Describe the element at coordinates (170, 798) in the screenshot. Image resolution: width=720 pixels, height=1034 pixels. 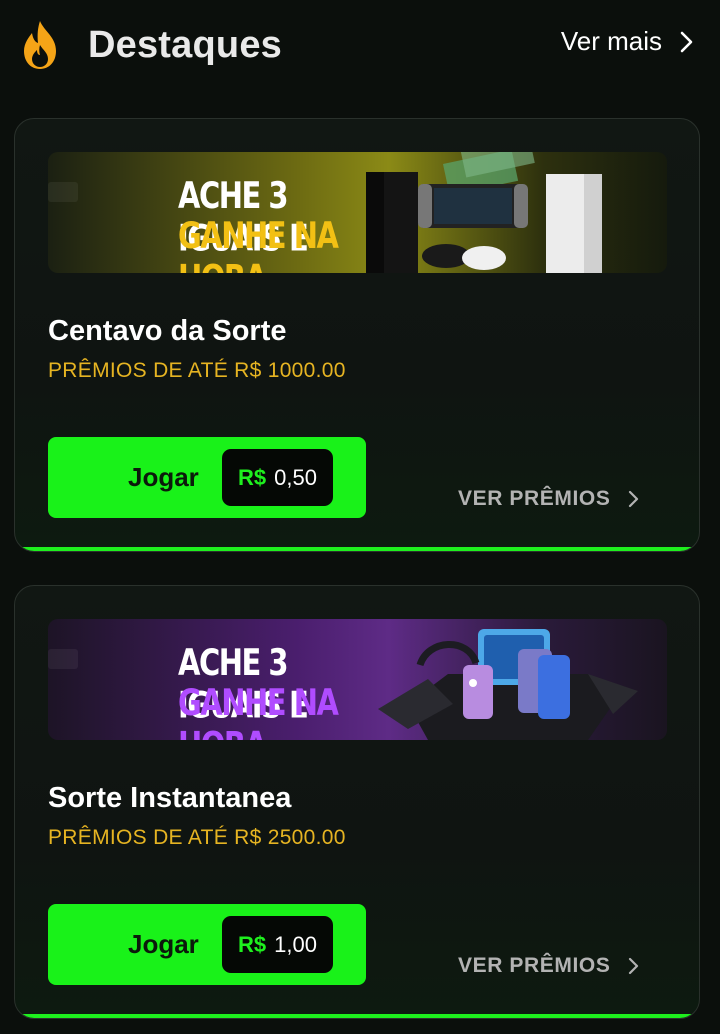
I see `game-title: Sorte Instantanea` at that location.